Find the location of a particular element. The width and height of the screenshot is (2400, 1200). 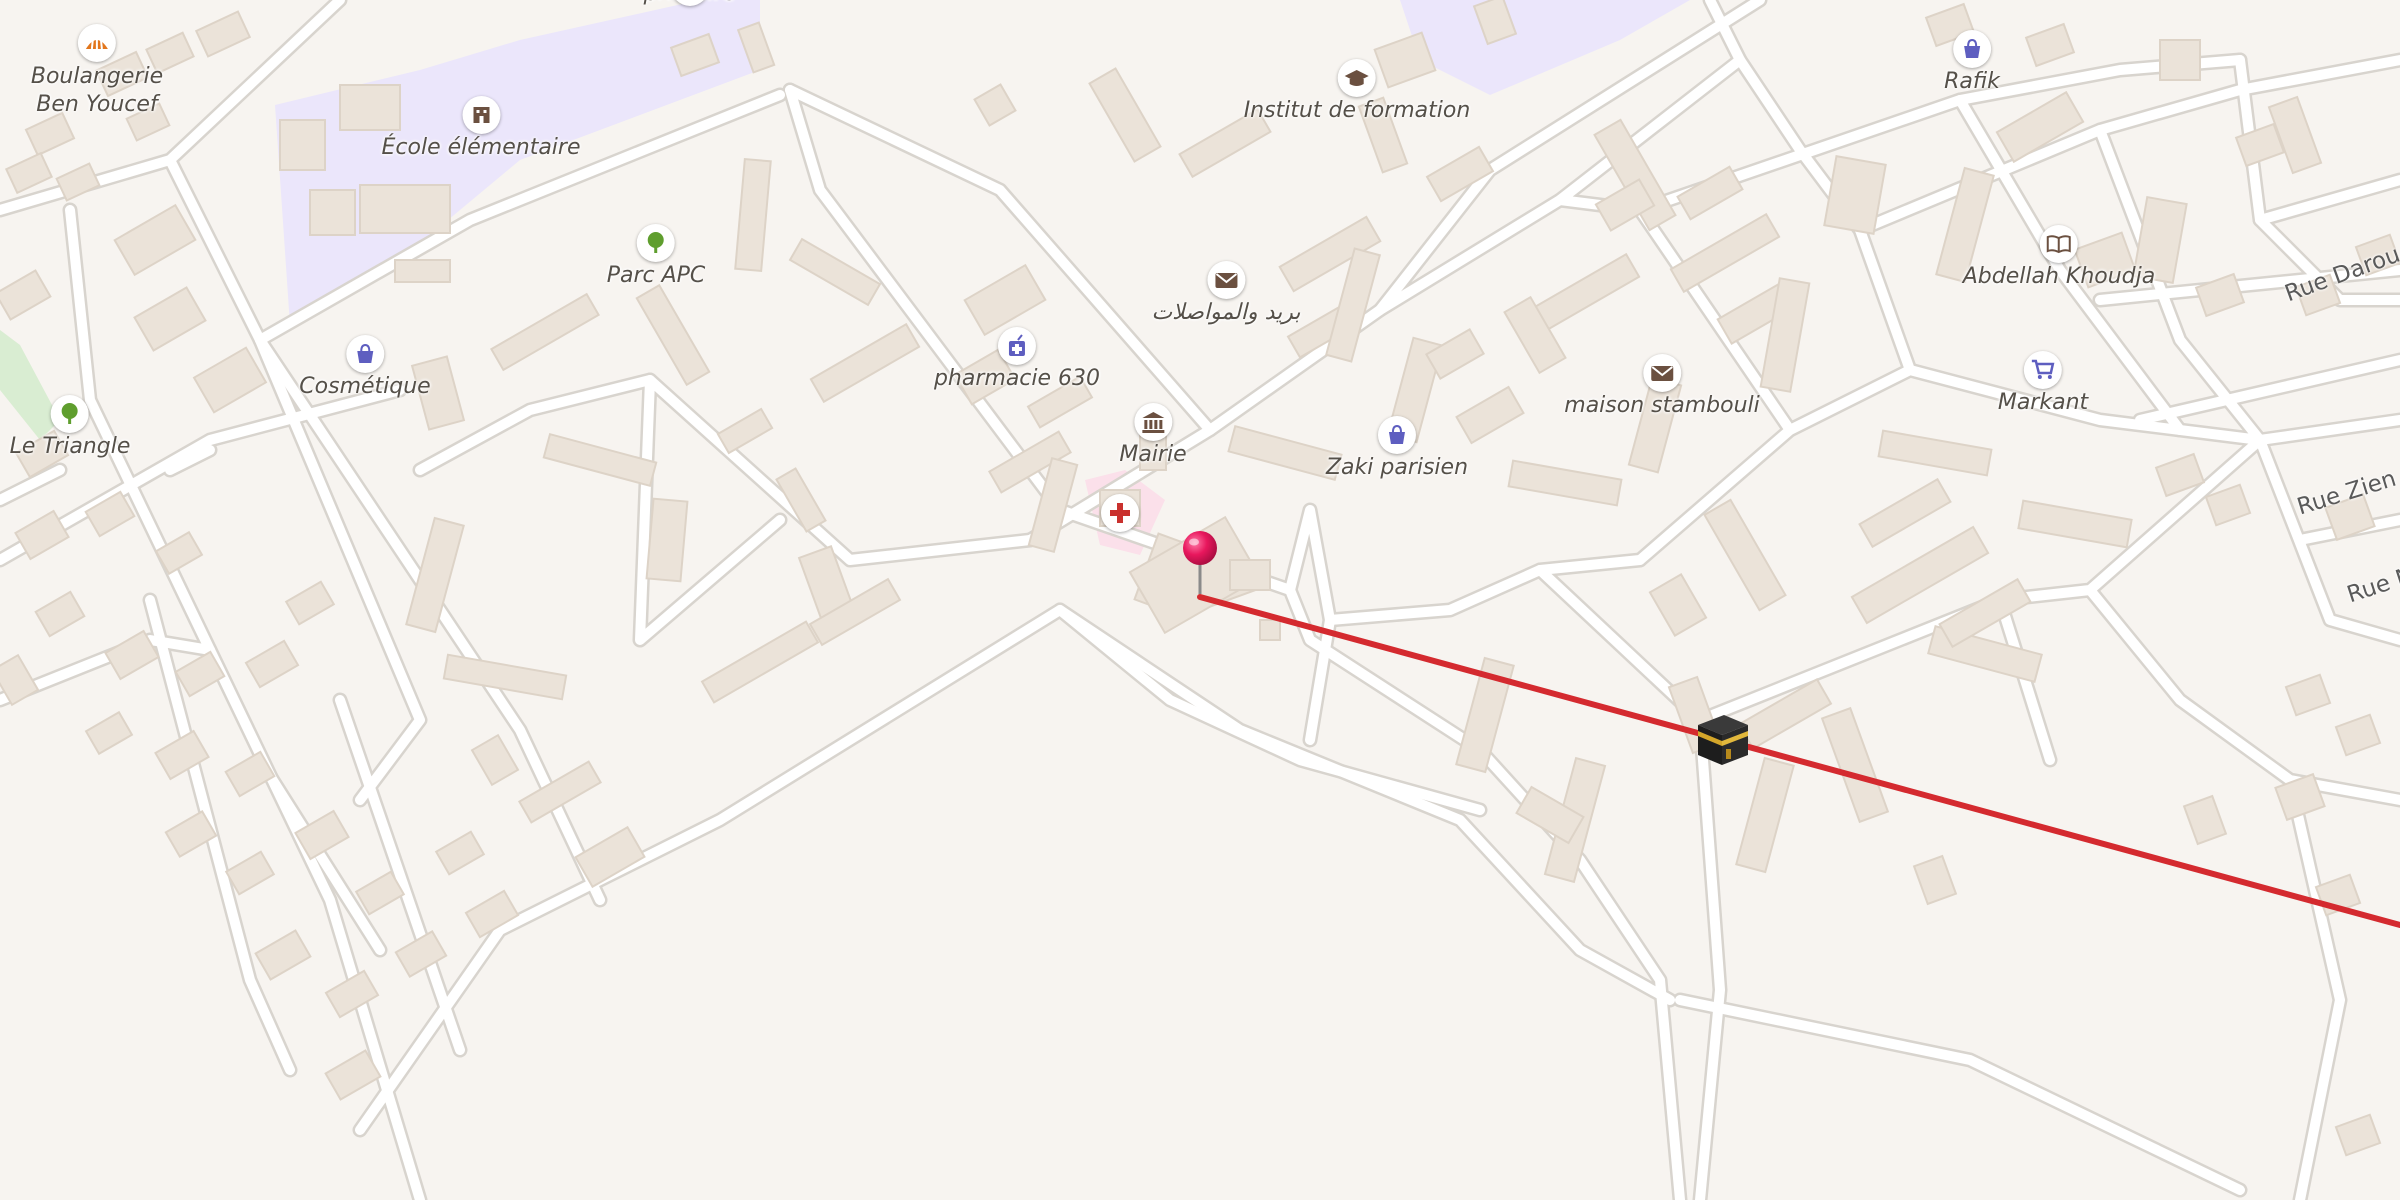

poi-markant: Markant is located at coordinates (2043, 383).